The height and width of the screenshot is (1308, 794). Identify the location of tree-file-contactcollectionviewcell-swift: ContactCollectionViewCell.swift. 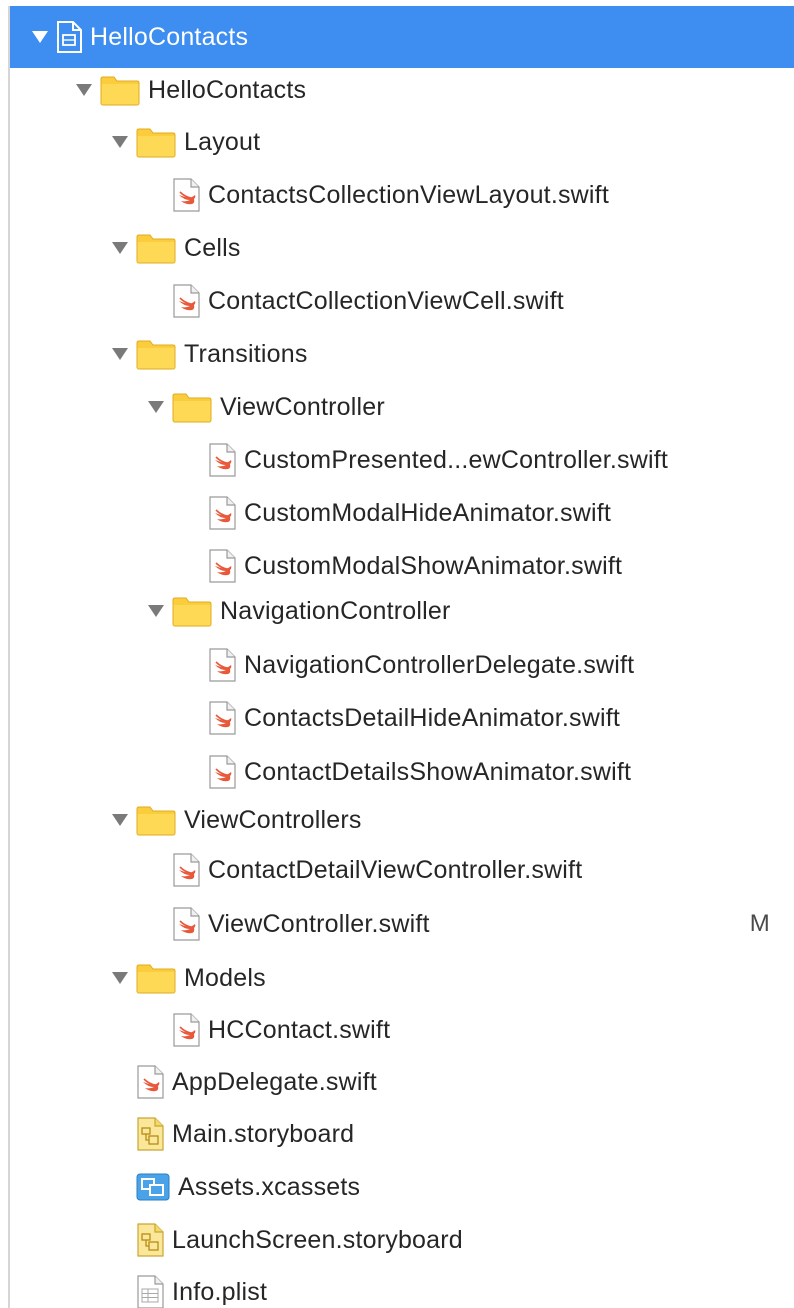
(402, 301).